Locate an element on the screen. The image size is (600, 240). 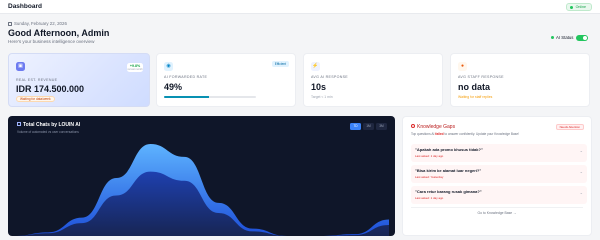
current-date: Sunday, February 22, 2026 is located at coordinates (37, 23).